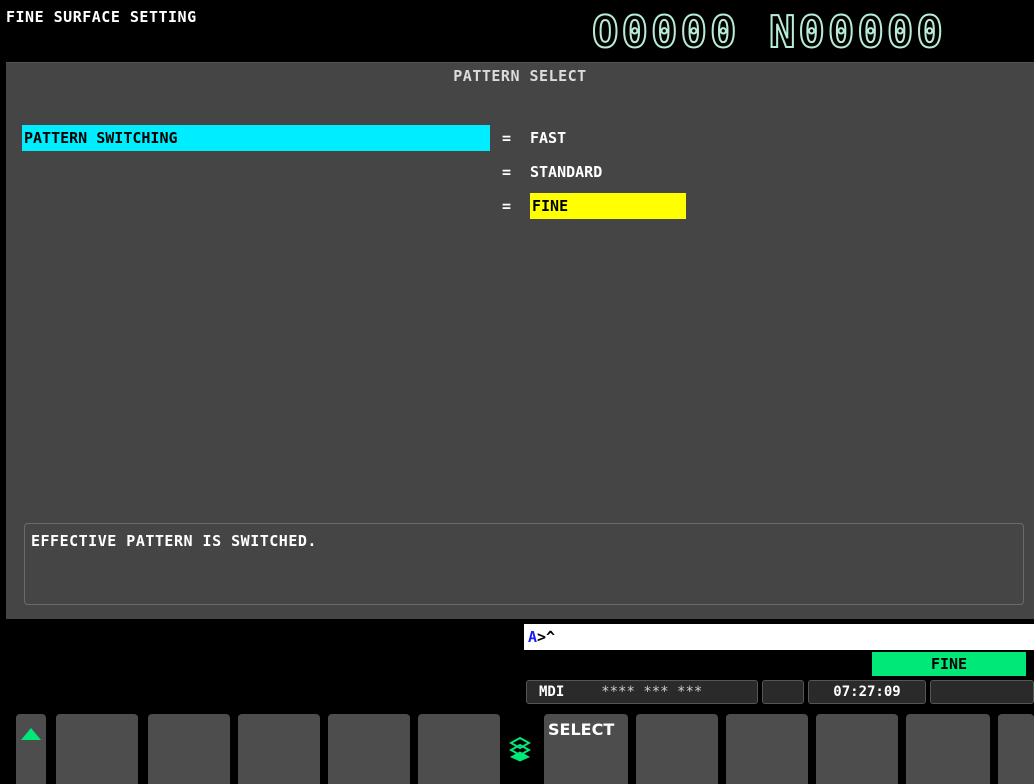  Describe the element at coordinates (1016, 749) in the screenshot. I see `softkey-next` at that location.